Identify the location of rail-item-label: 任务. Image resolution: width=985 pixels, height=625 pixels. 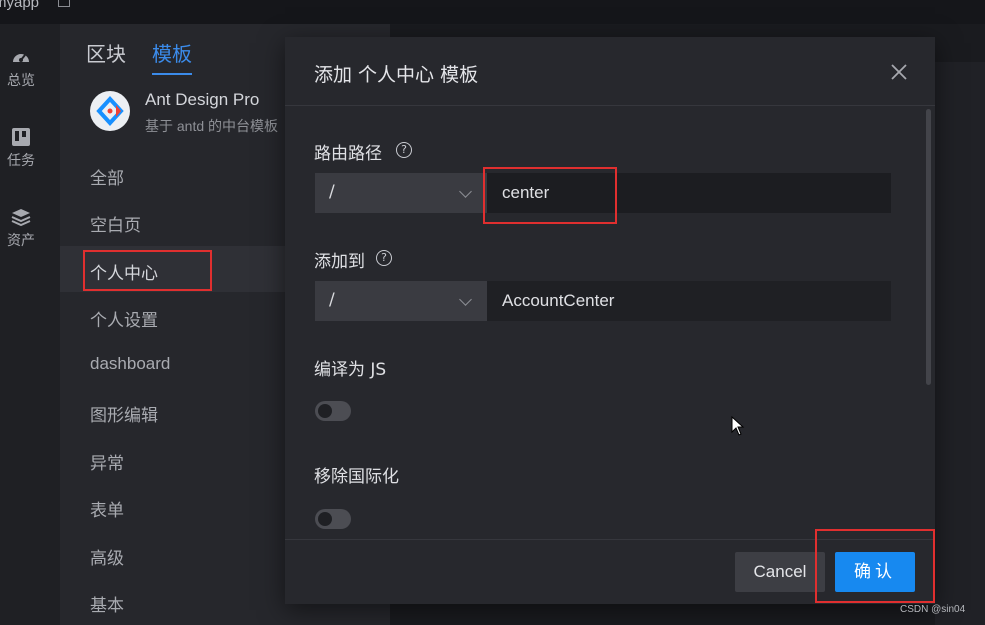
(21, 161).